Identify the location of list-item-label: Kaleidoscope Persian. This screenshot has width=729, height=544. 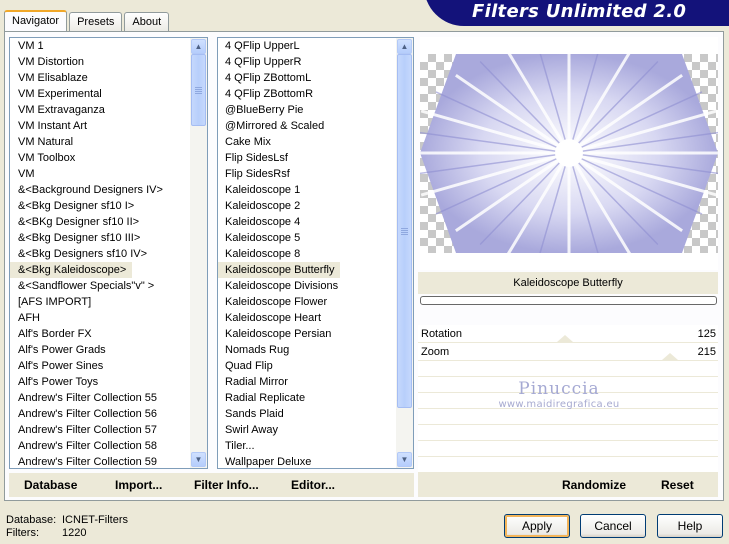
(278, 334).